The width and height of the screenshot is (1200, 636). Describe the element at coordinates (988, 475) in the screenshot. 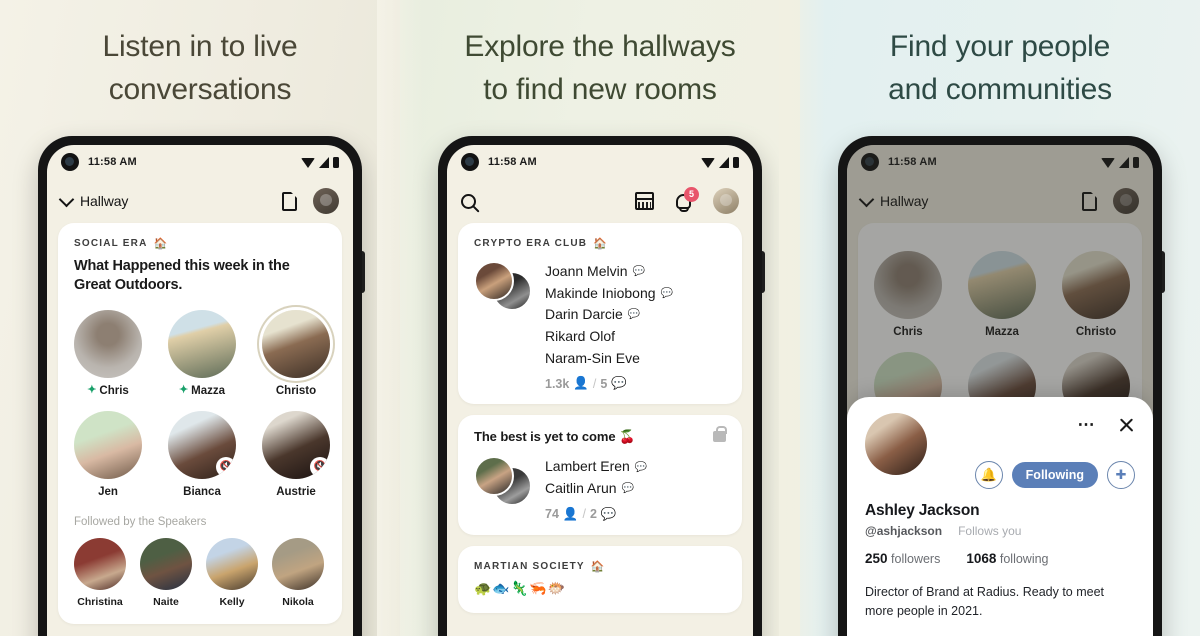

I see `notify-bell-icon: 🔔` at that location.